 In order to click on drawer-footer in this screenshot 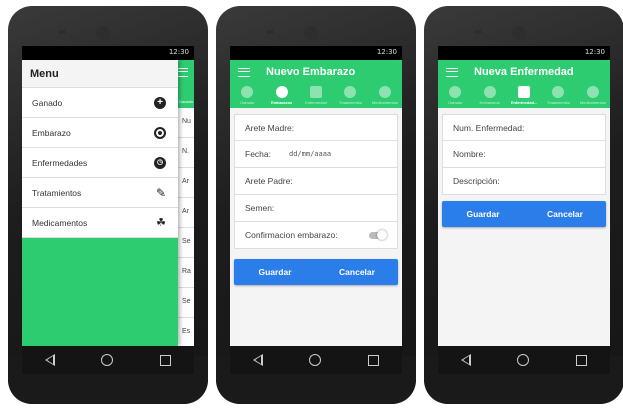, I will do `click(100, 292)`.